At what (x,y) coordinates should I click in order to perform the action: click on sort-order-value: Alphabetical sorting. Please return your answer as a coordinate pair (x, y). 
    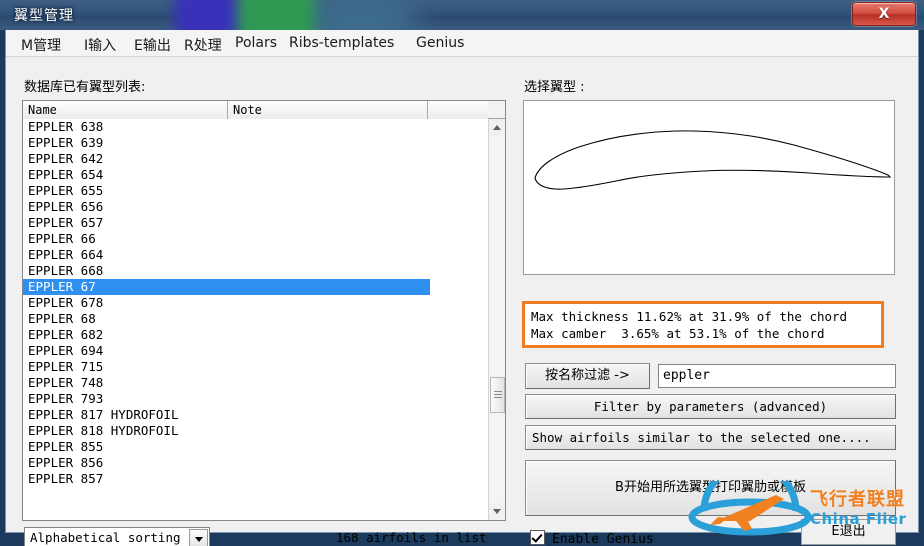
    Looking at the image, I should click on (105, 537).